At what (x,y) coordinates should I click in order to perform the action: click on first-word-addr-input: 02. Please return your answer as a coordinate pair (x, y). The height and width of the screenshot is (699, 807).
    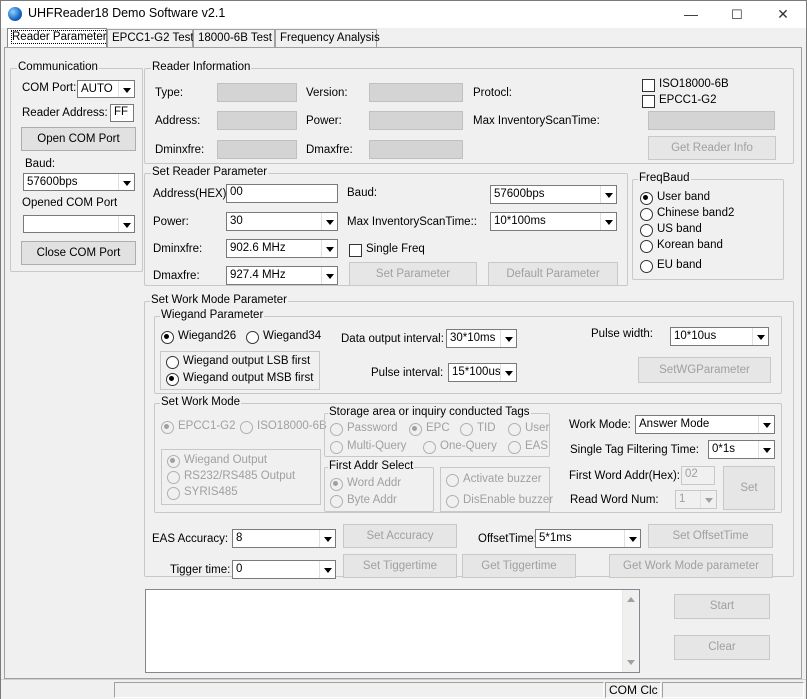
    Looking at the image, I should click on (698, 475).